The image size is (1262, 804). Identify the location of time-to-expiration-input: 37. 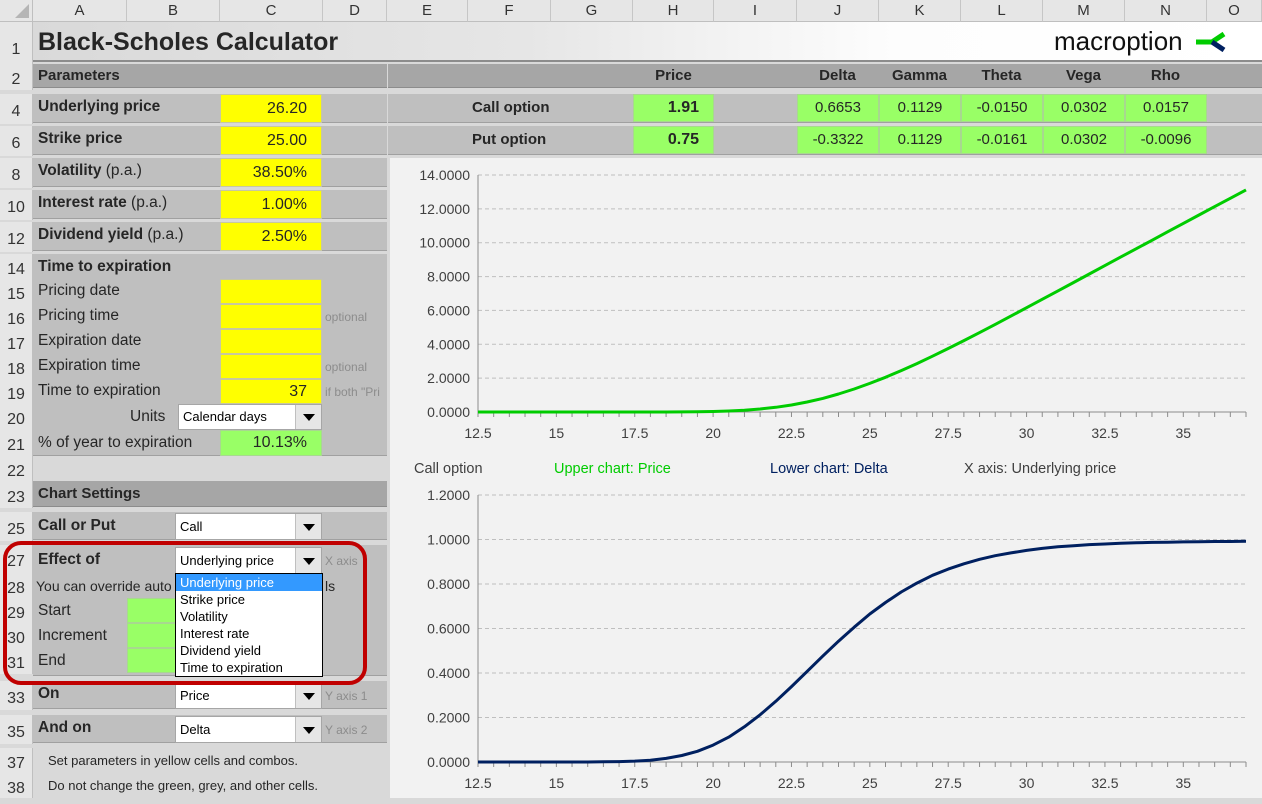
(271, 391).